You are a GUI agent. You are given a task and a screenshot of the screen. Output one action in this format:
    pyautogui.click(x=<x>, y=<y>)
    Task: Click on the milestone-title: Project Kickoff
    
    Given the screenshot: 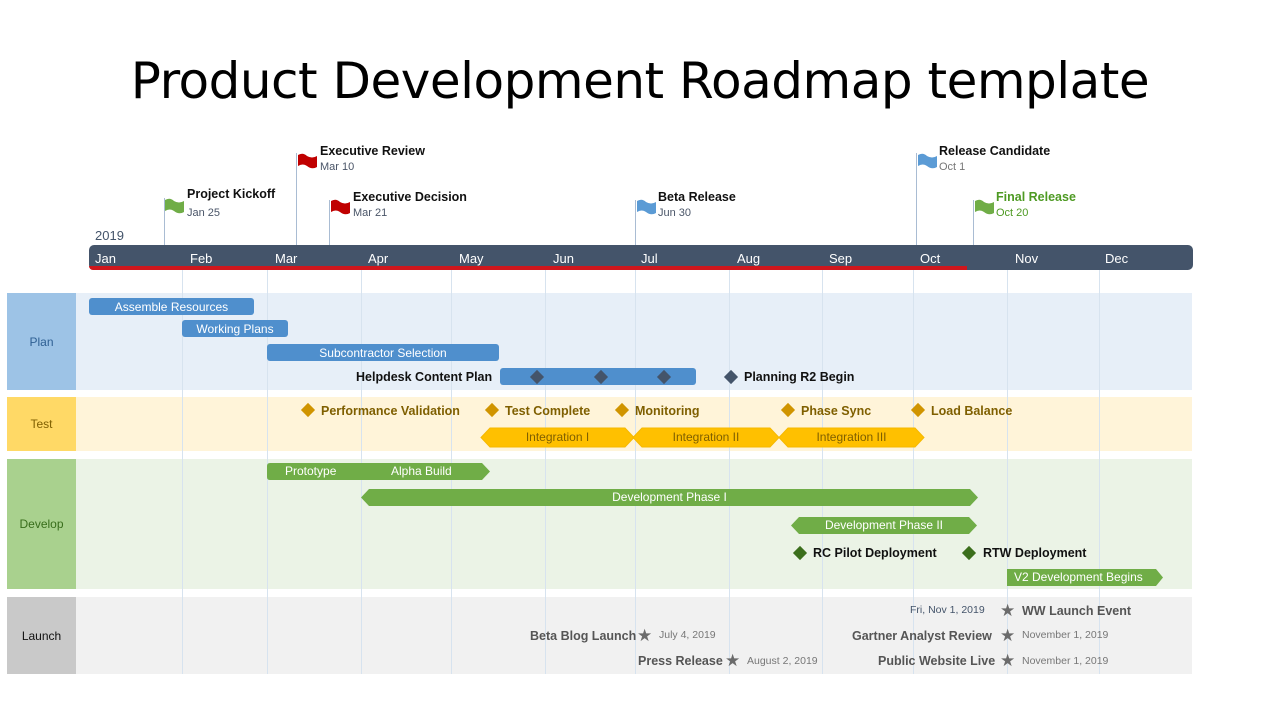 What is the action you would take?
    pyautogui.click(x=231, y=194)
    